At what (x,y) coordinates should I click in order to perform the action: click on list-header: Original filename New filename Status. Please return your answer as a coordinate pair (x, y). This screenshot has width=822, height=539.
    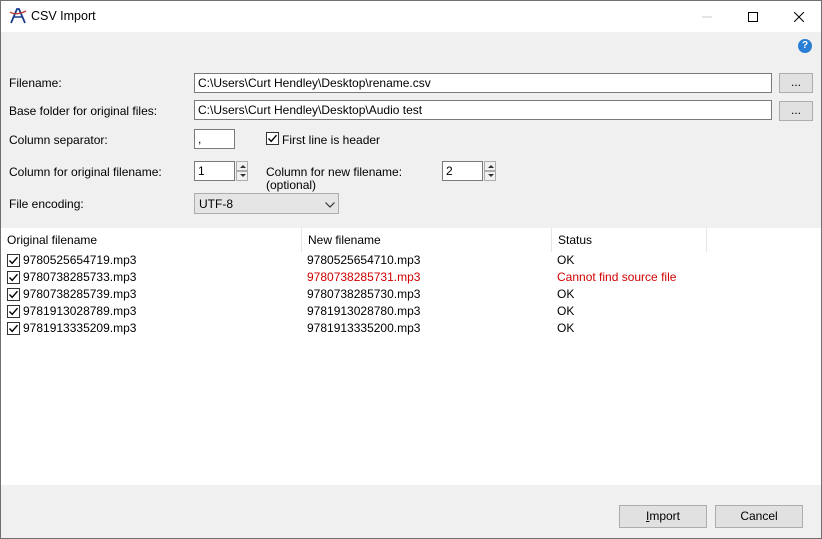
    Looking at the image, I should click on (411, 240).